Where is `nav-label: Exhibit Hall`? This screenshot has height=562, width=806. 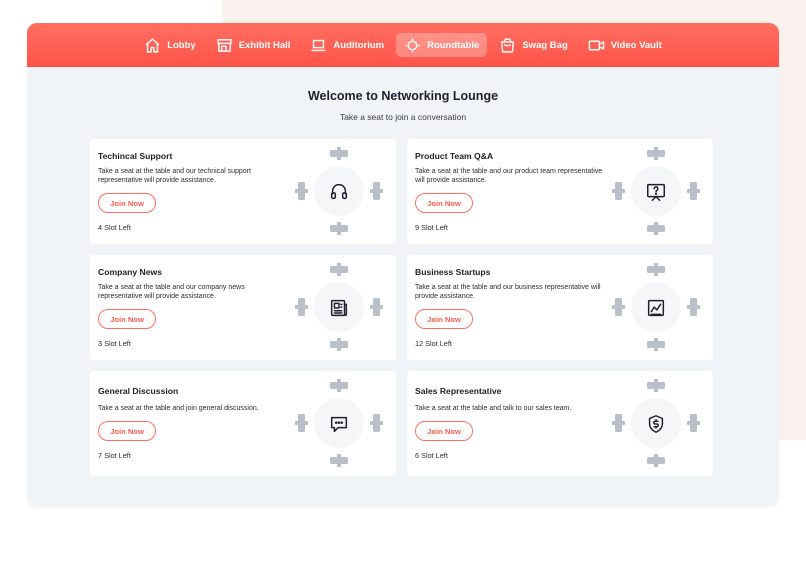
nav-label: Exhibit Hall is located at coordinates (264, 45).